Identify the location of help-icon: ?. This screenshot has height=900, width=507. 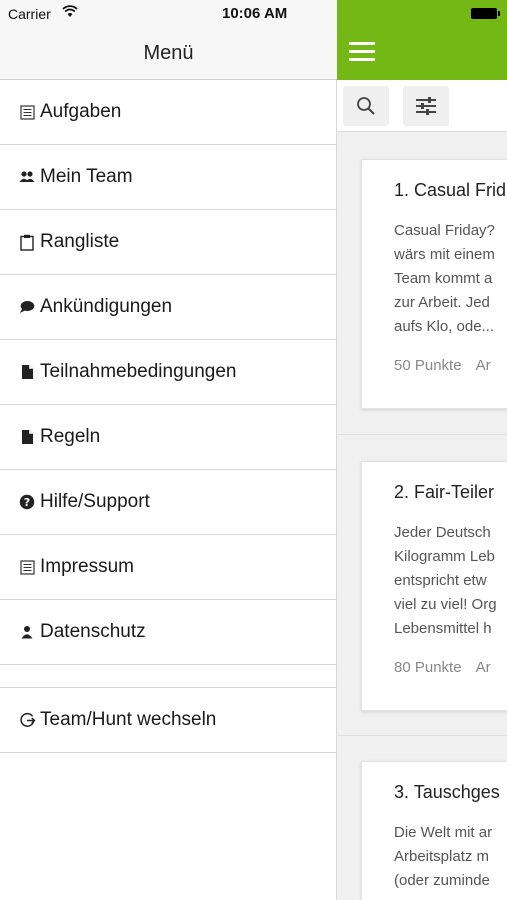
(27, 502).